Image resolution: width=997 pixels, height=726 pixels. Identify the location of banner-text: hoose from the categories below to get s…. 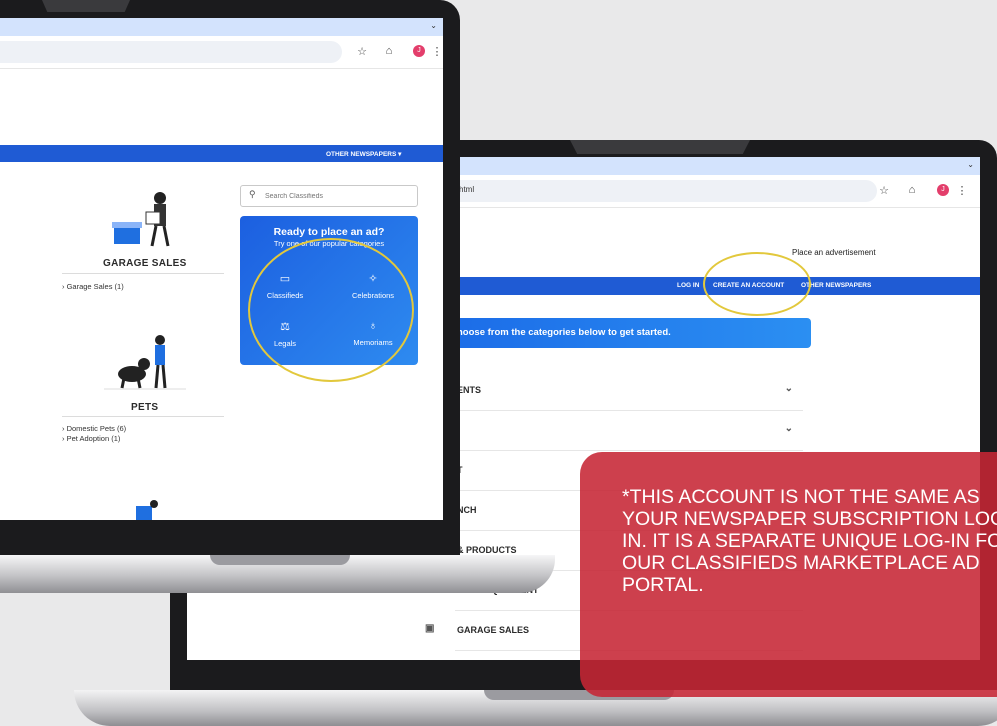
(564, 332).